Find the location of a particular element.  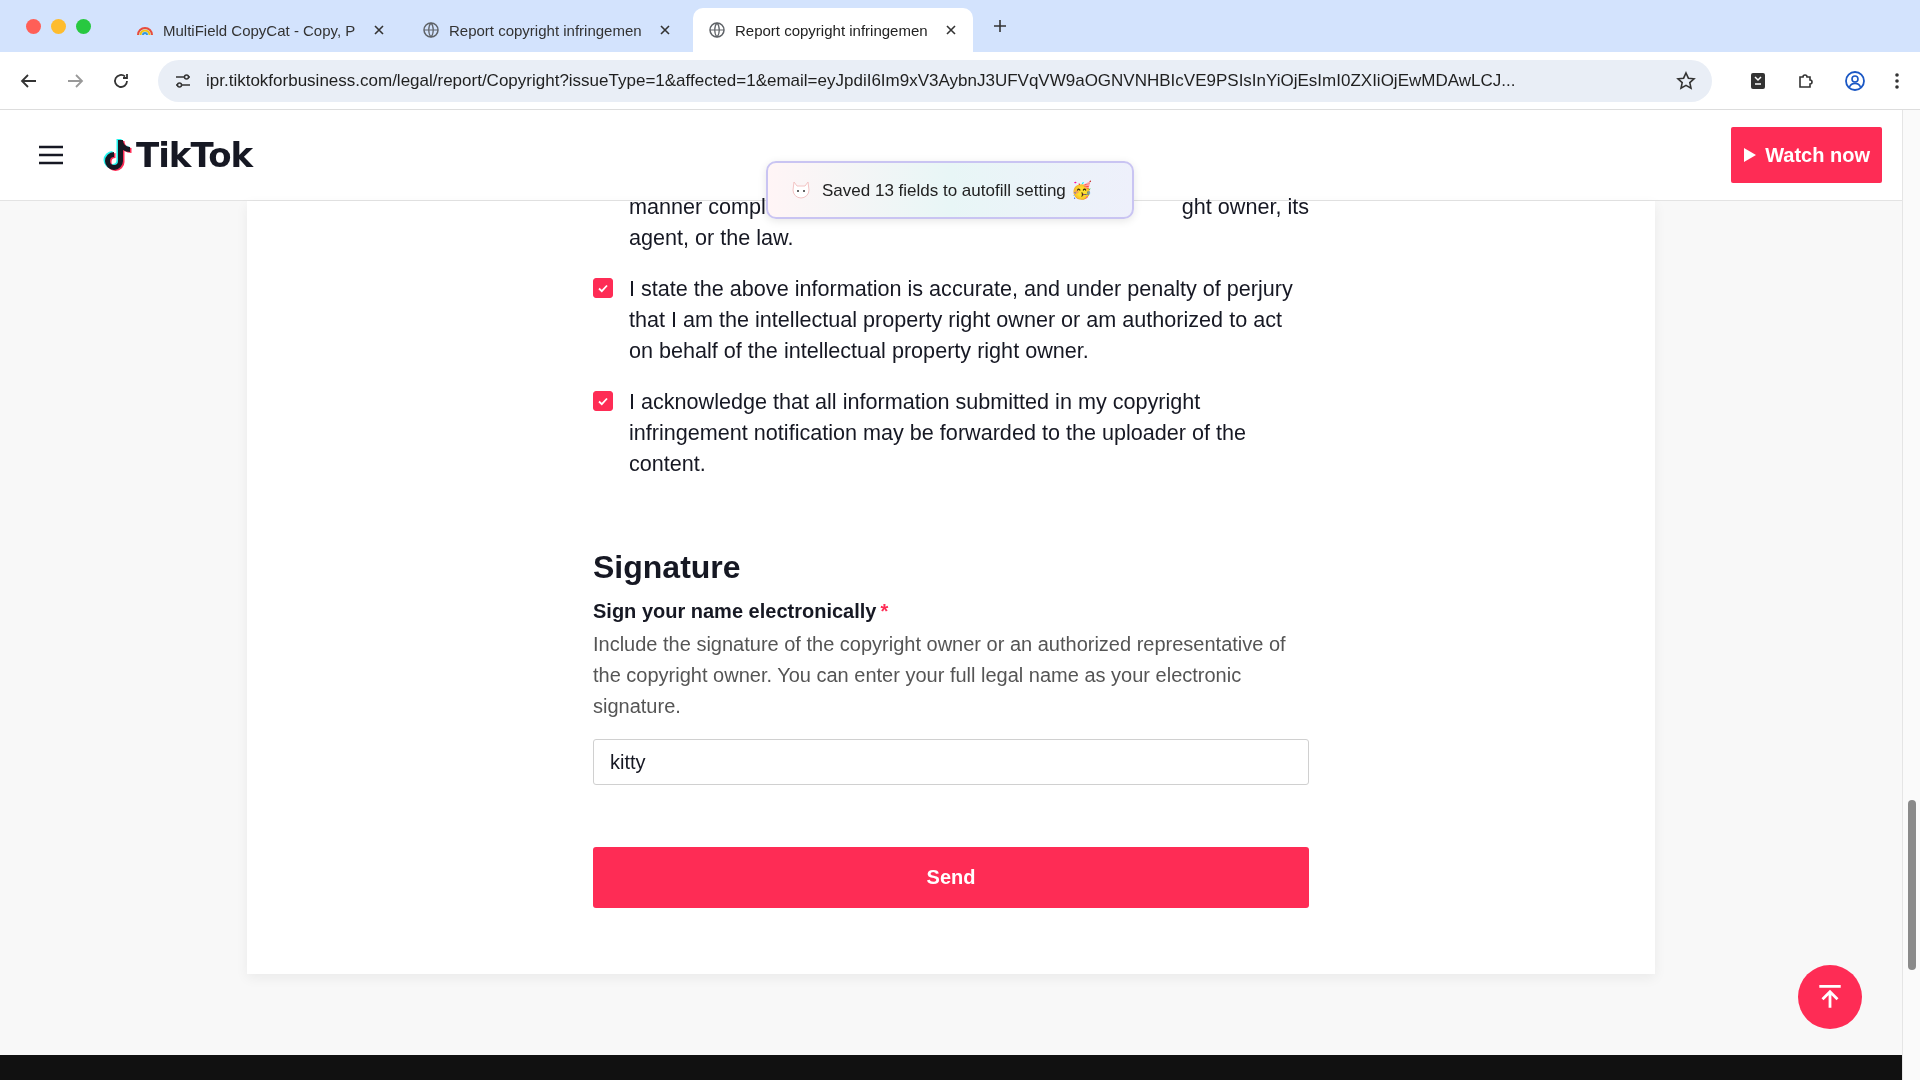

toast-message: Saved 13 fields to autofill setting 🥳 is located at coordinates (957, 190).